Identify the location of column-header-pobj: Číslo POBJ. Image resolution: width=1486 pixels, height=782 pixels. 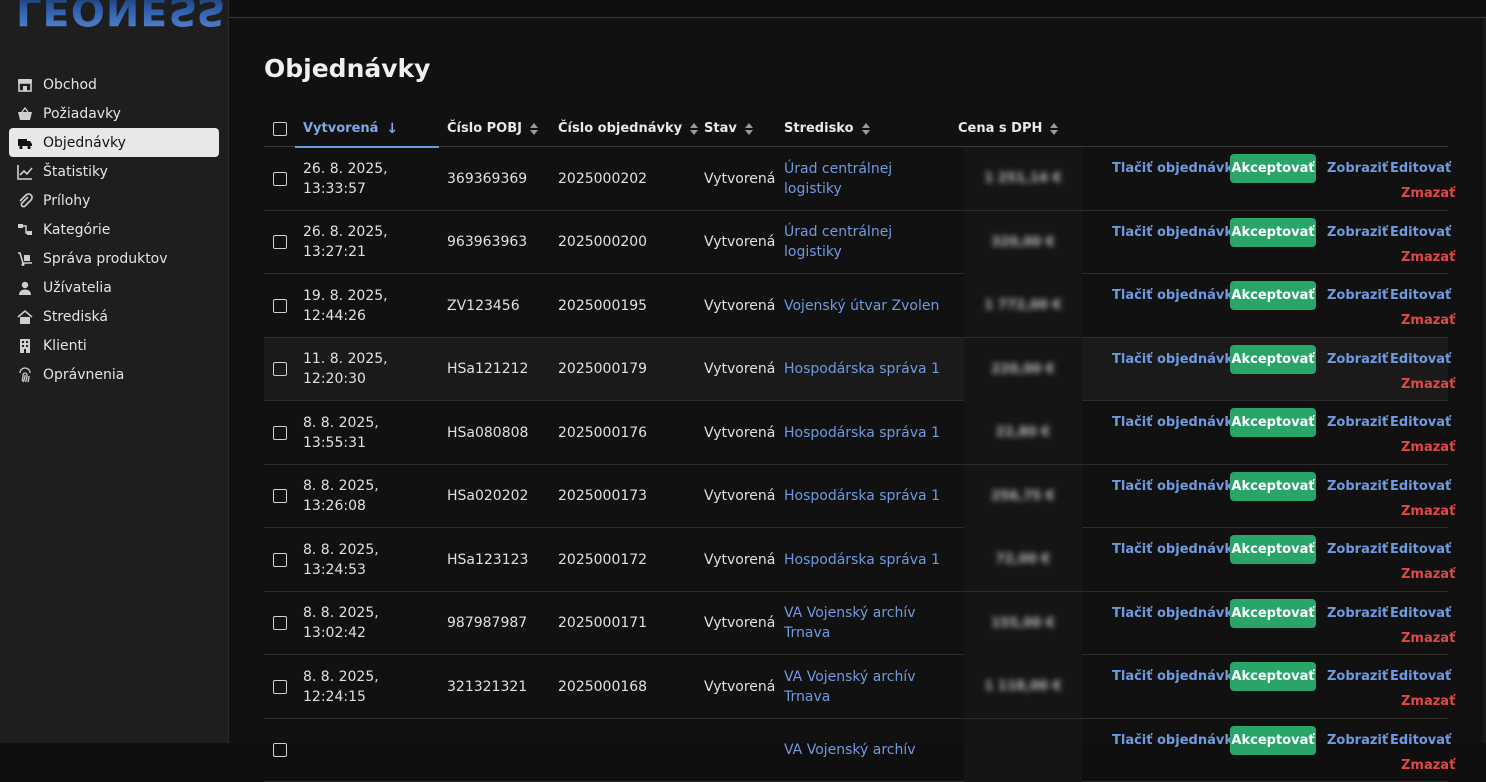
(492, 128).